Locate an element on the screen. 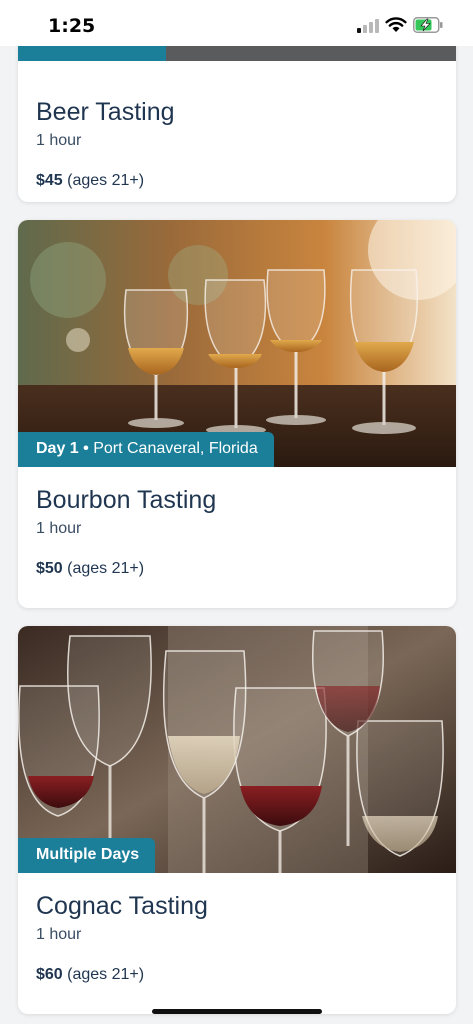 This screenshot has width=473, height=1024. date-location-badge: Day 1 • Port Canaveral, Florida is located at coordinates (146, 449).